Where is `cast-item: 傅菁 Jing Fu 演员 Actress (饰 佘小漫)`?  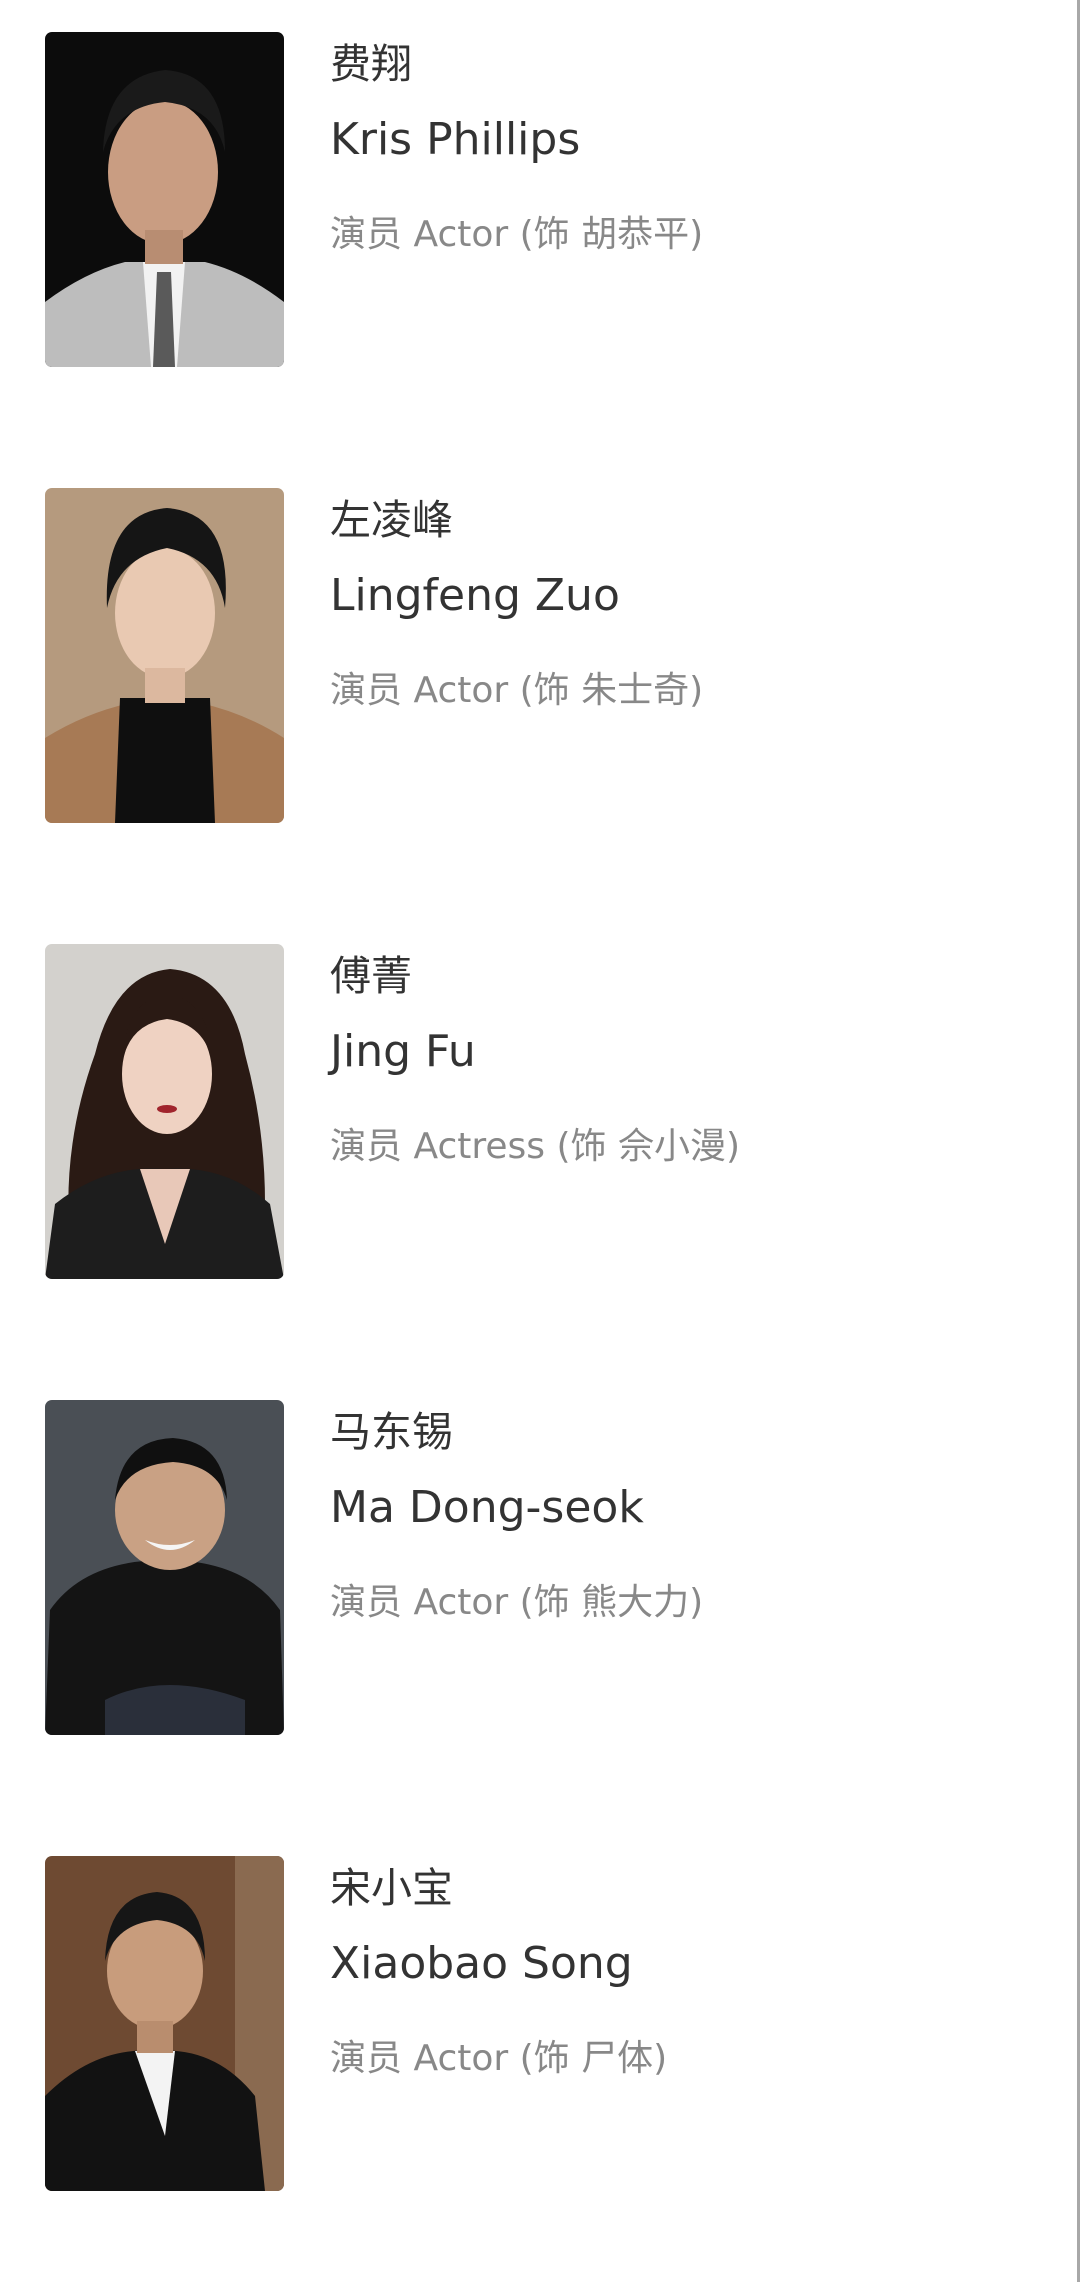
cast-item: 傅菁 Jing Fu 演员 Actress (饰 佘小漫) is located at coordinates (530, 1114).